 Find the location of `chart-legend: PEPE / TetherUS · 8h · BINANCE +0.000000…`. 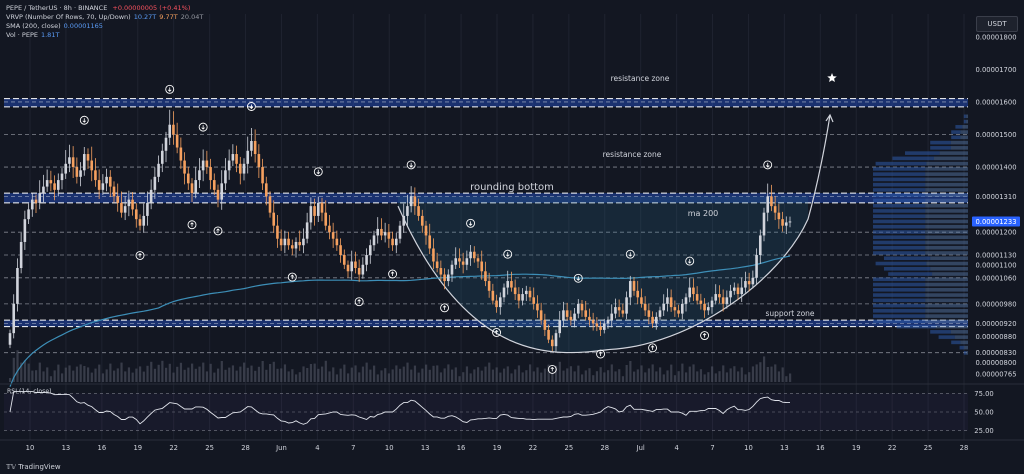

chart-legend: PEPE / TetherUS · 8h · BINANCE +0.000000… is located at coordinates (104, 22).